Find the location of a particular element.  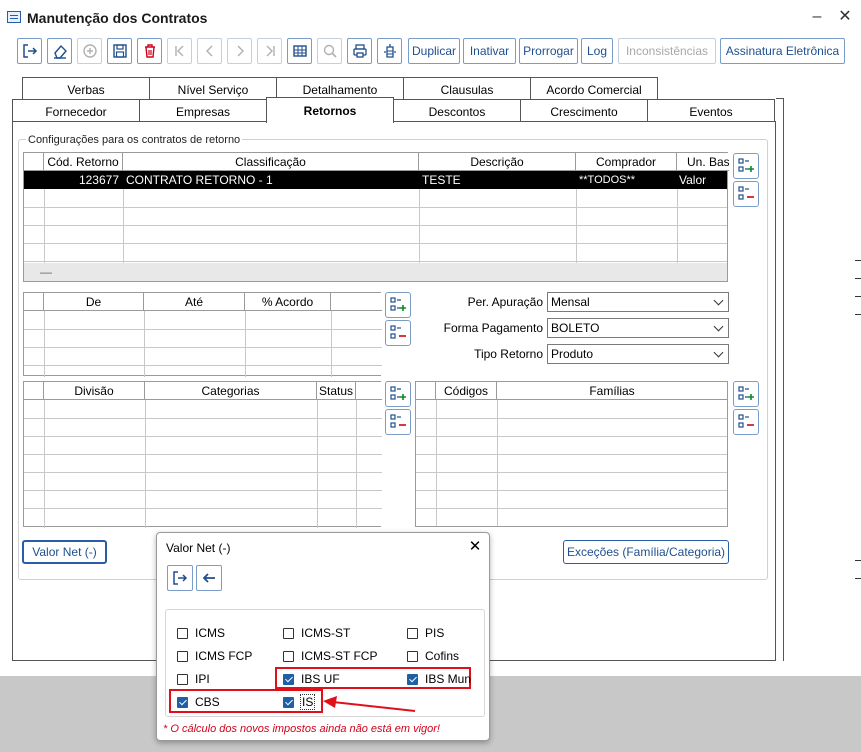

arrow-left-icon is located at coordinates (208, 578).